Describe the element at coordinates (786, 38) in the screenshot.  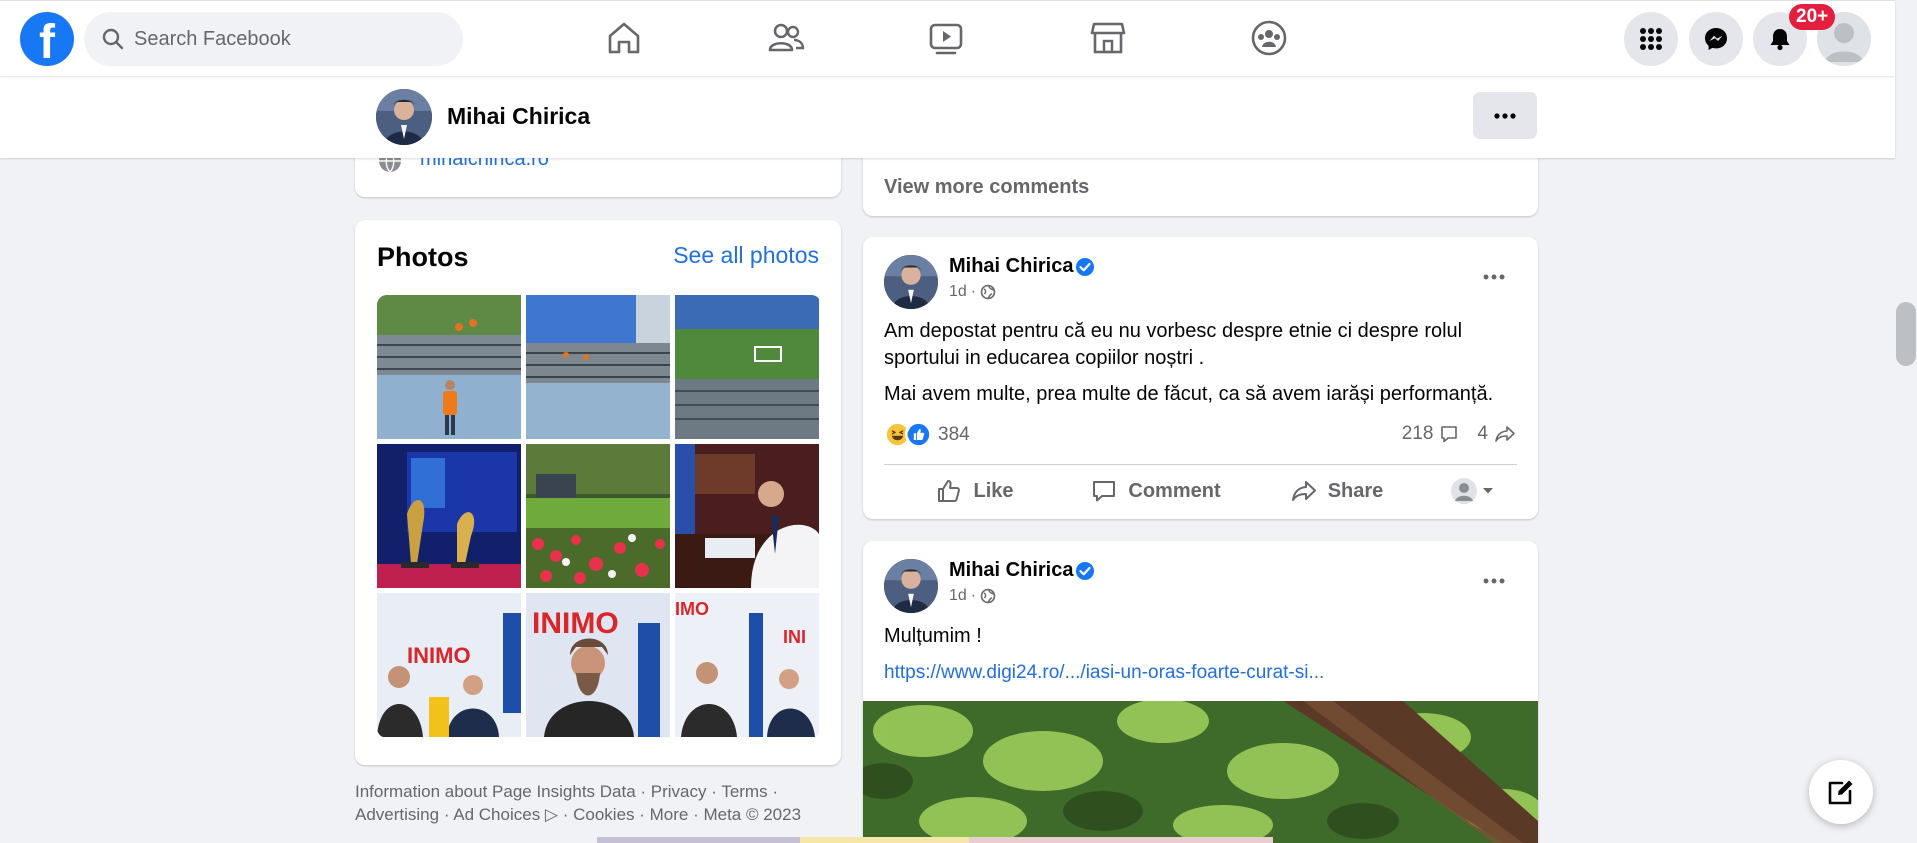
I see `nav-friends` at that location.